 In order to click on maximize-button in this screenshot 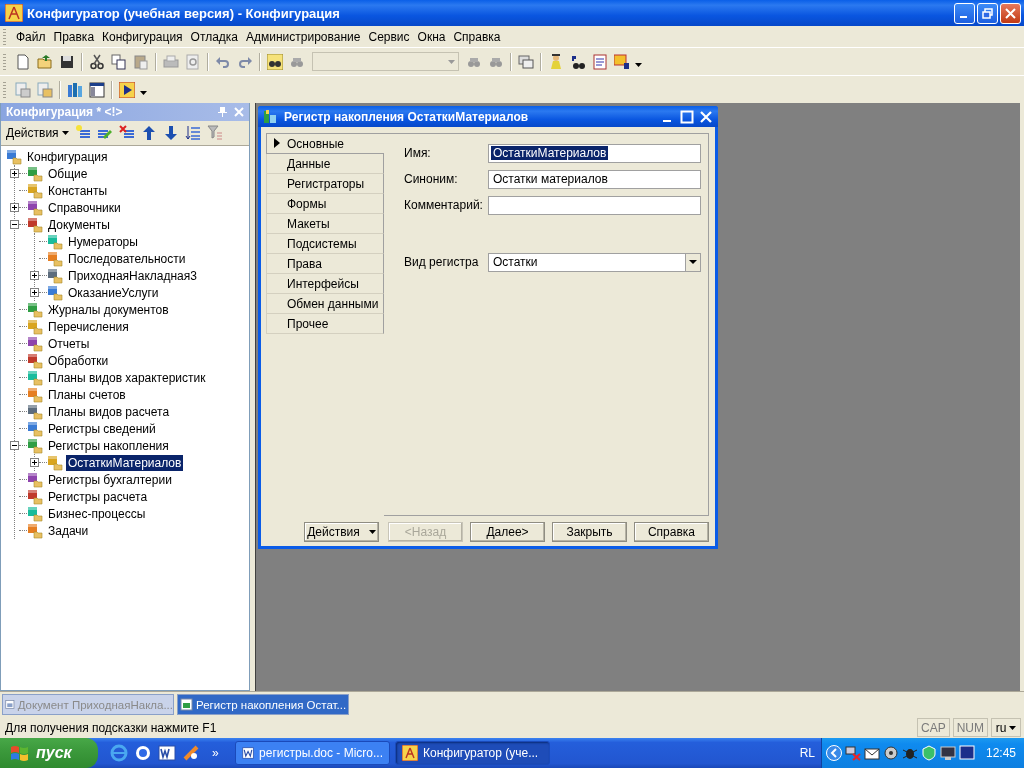, I will do `click(687, 116)`.